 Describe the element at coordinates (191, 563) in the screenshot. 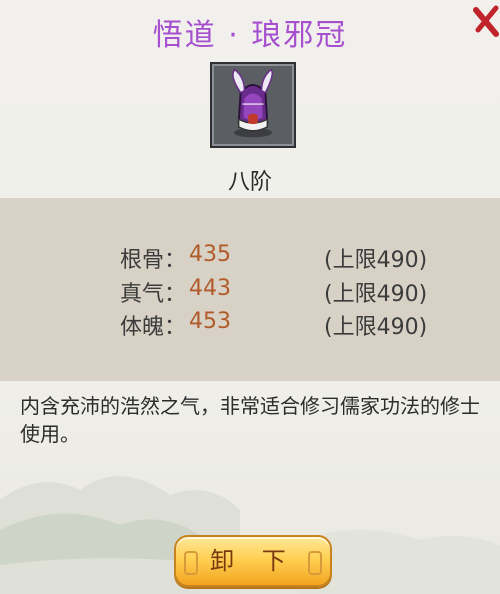

I see `button-ornament-left` at that location.